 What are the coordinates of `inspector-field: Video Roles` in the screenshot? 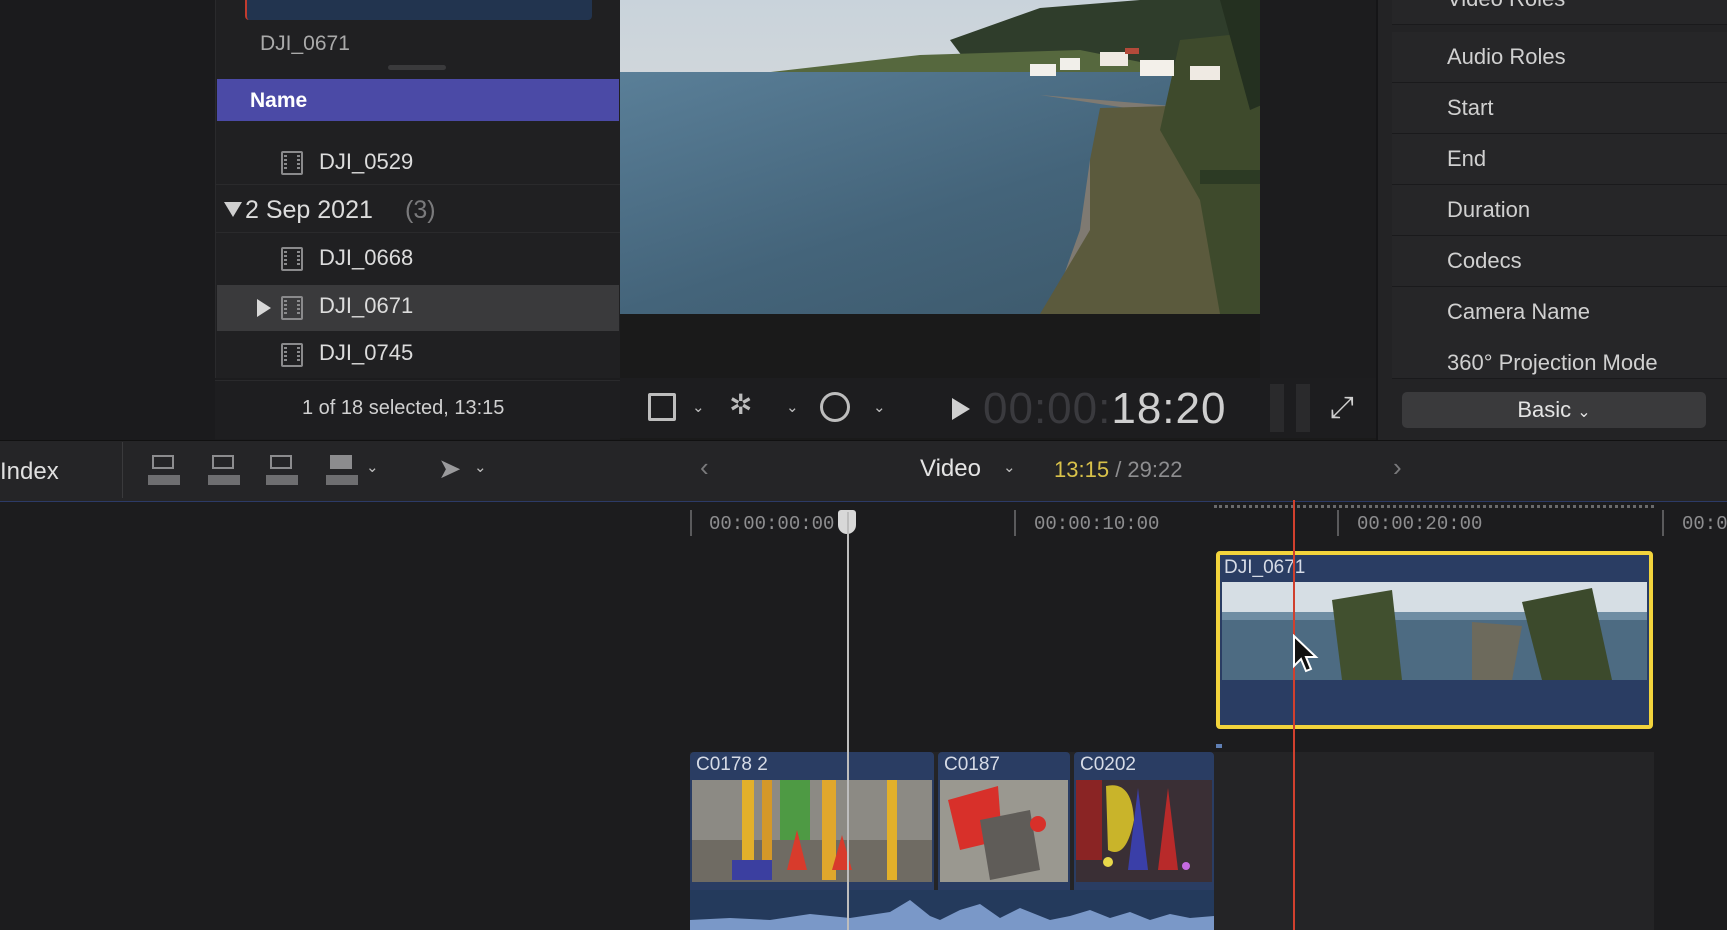 It's located at (1559, 12).